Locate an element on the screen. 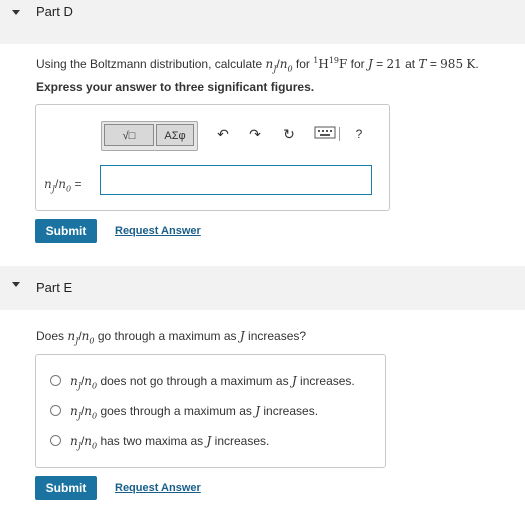 This screenshot has height=509, width=525. help-icon: ? is located at coordinates (359, 134).